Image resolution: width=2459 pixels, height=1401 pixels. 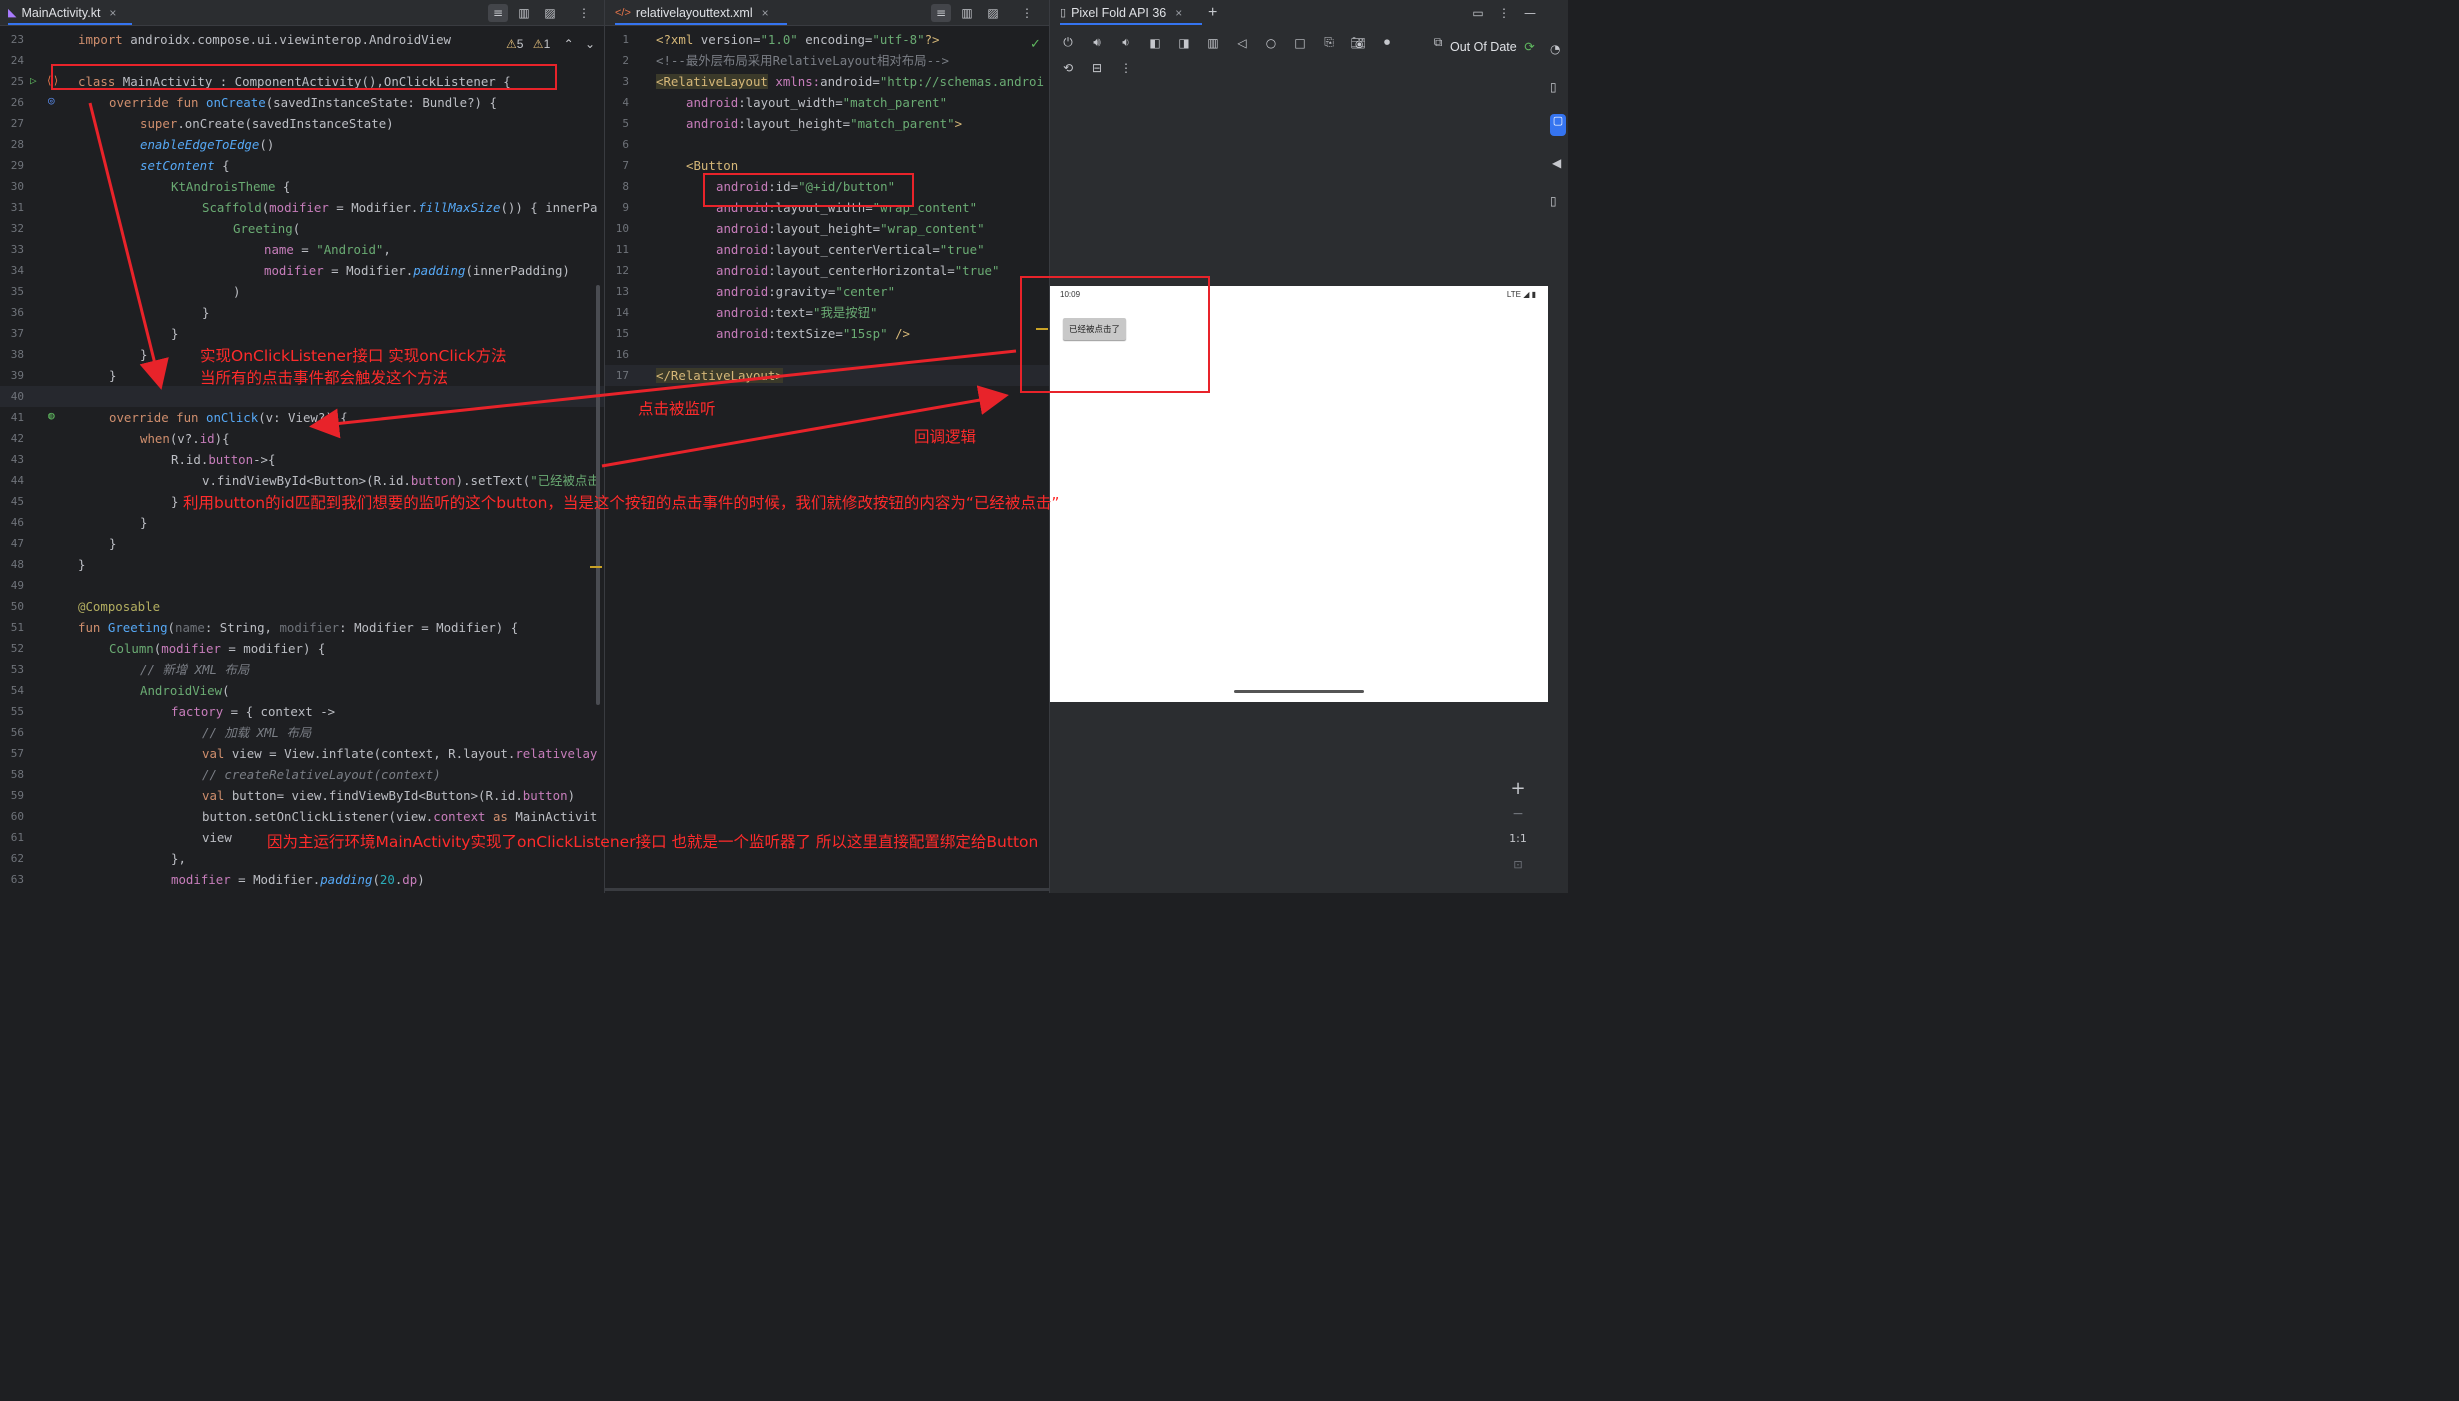 I want to click on override-gutter-icon: ◎, so click(x=51, y=100).